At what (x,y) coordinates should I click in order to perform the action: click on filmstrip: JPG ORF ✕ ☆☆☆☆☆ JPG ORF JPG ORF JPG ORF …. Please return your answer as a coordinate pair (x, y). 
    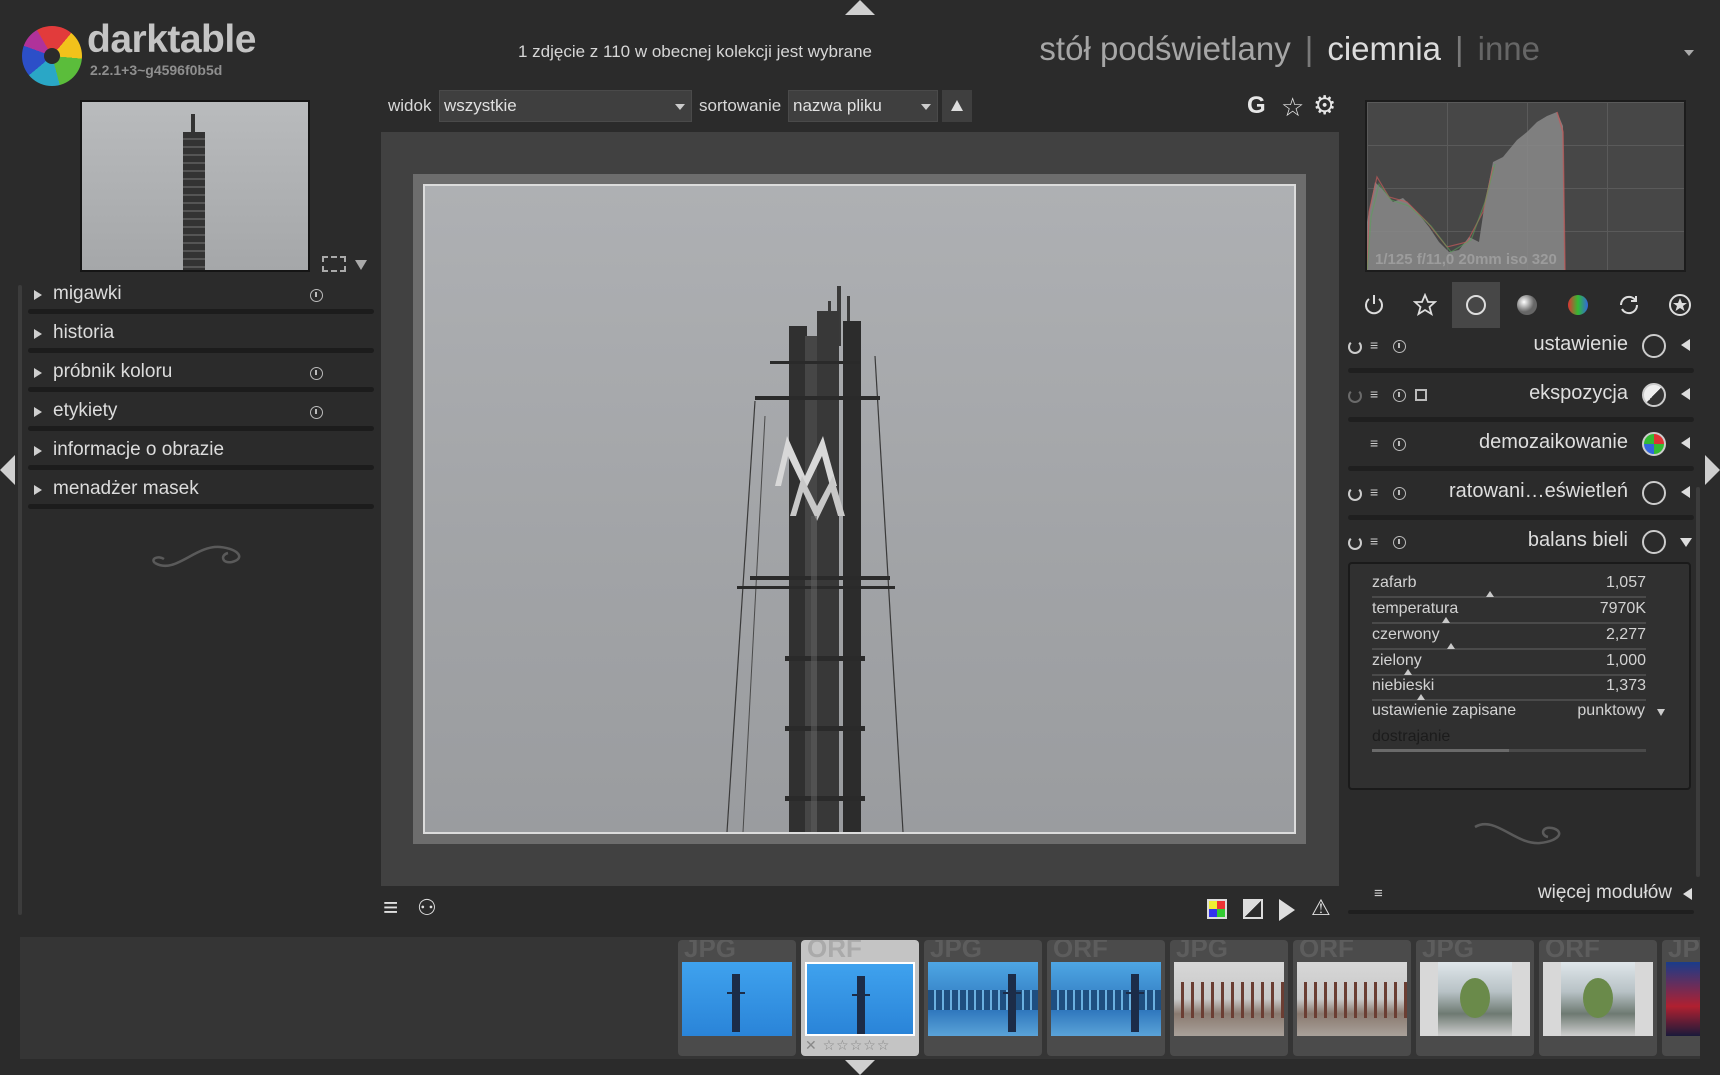
    Looking at the image, I should click on (860, 998).